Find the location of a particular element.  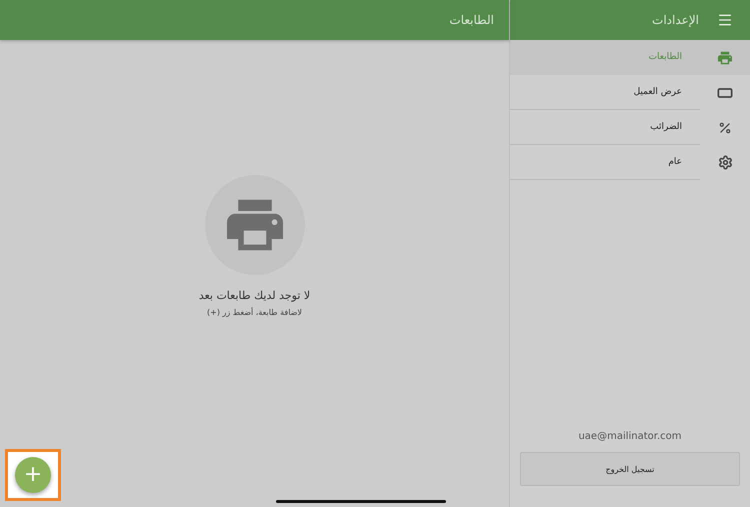

settings-icon is located at coordinates (725, 162).